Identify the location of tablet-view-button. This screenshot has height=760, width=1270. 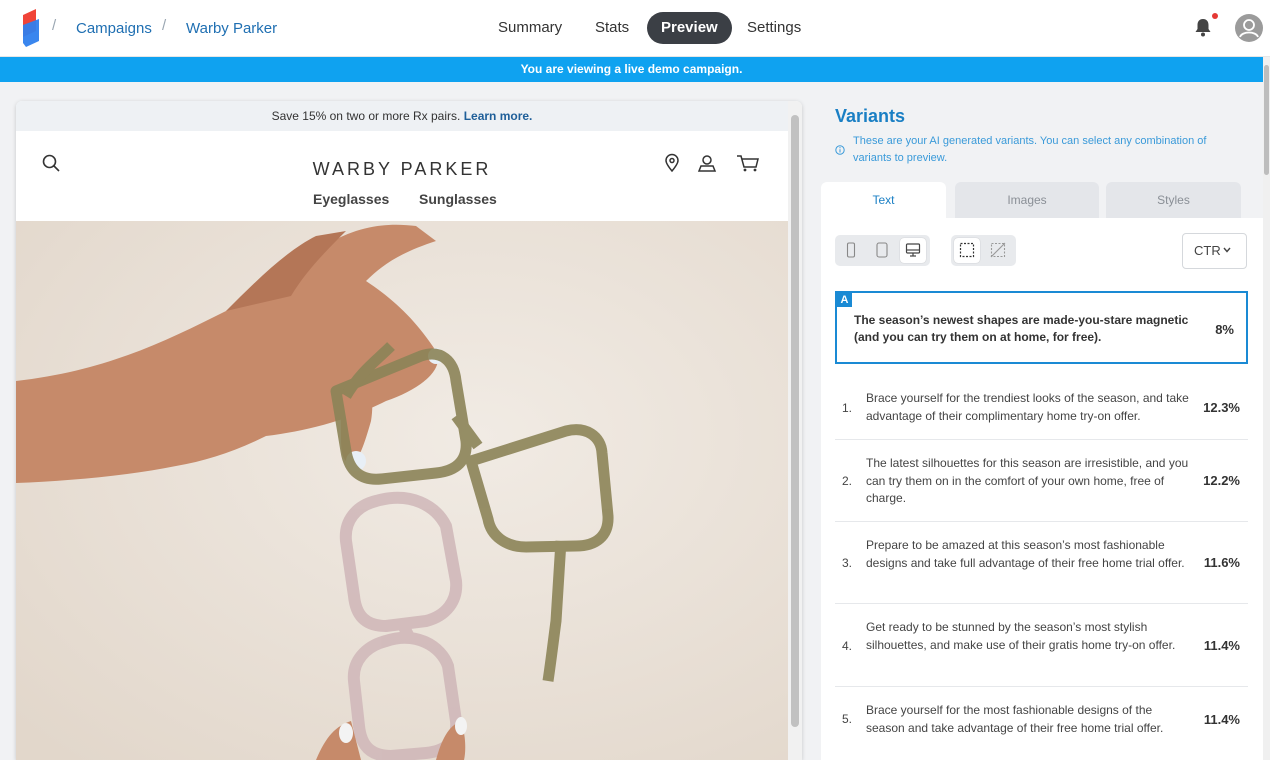
(882, 250).